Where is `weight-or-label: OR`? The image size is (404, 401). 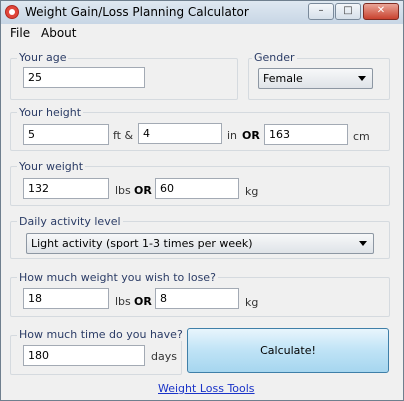 weight-or-label: OR is located at coordinates (143, 190).